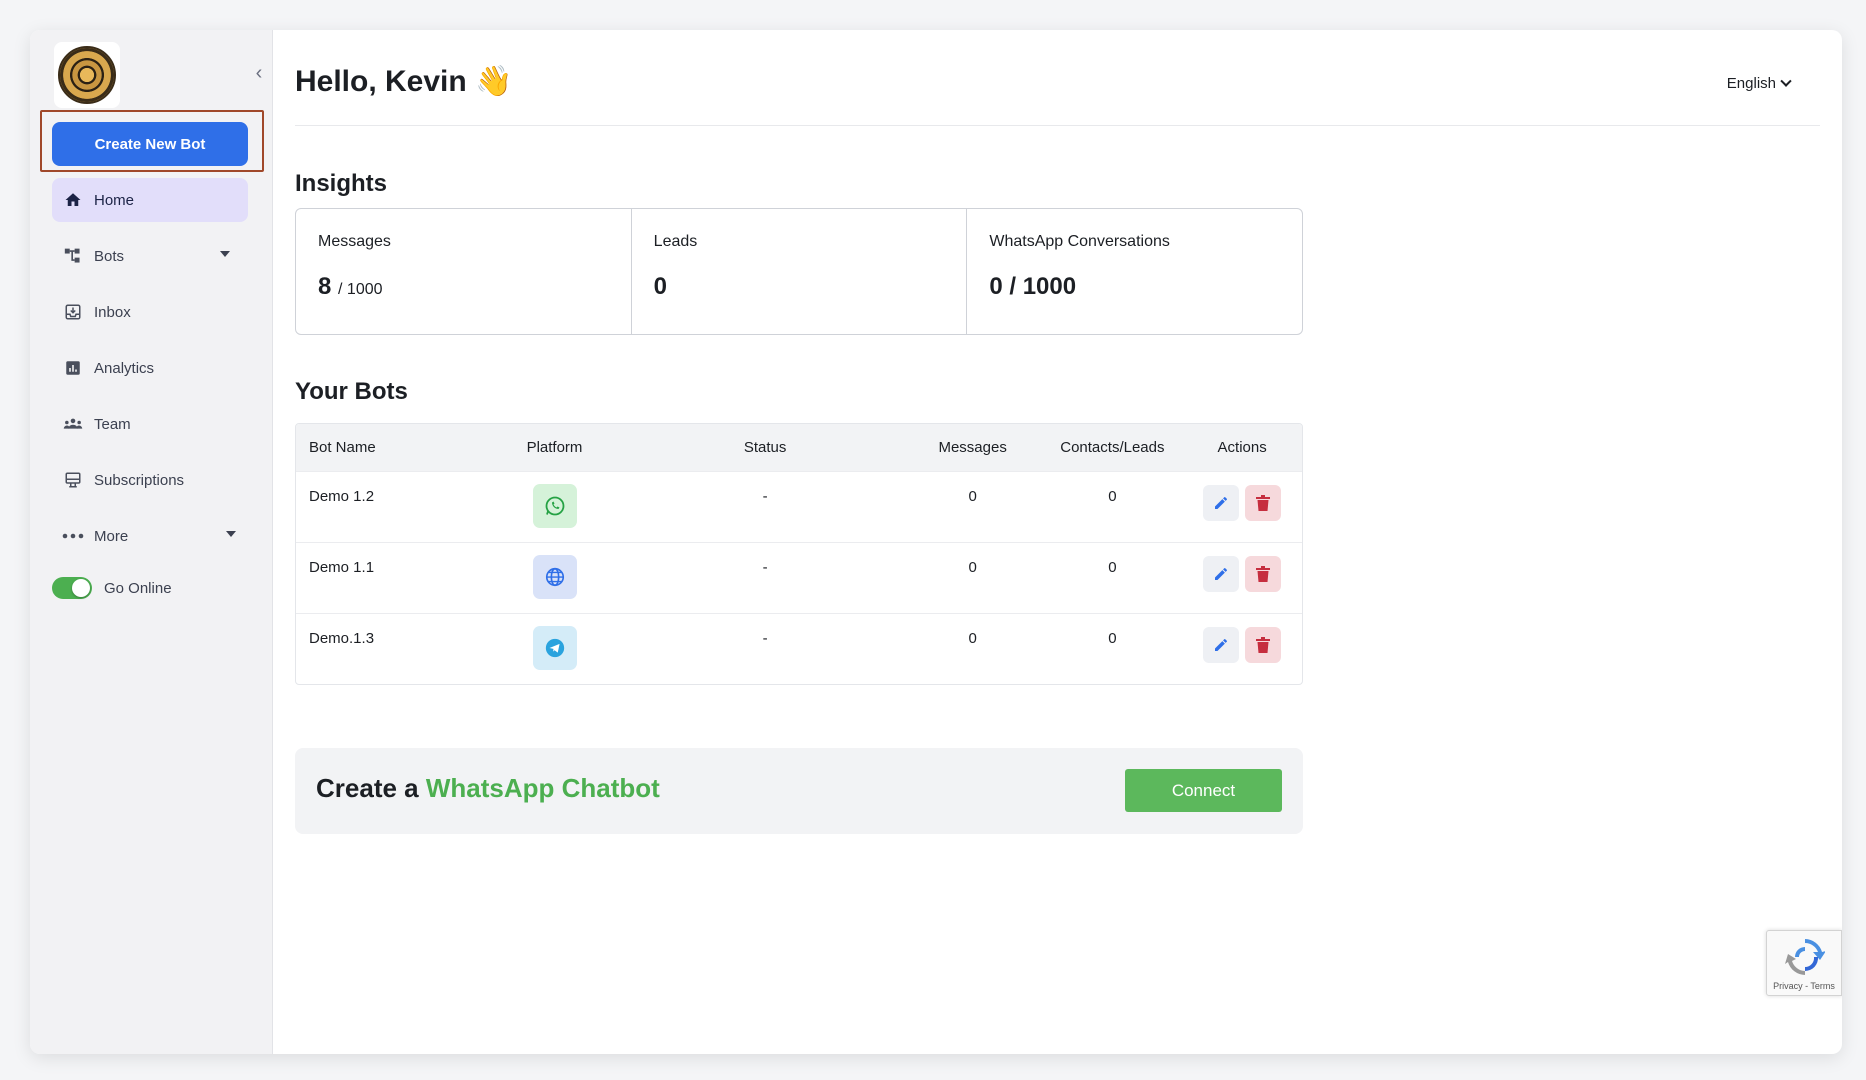 The width and height of the screenshot is (1866, 1080). I want to click on whatsapp-cta-banner: Create a WhatsApp Chatbot Connect, so click(799, 791).